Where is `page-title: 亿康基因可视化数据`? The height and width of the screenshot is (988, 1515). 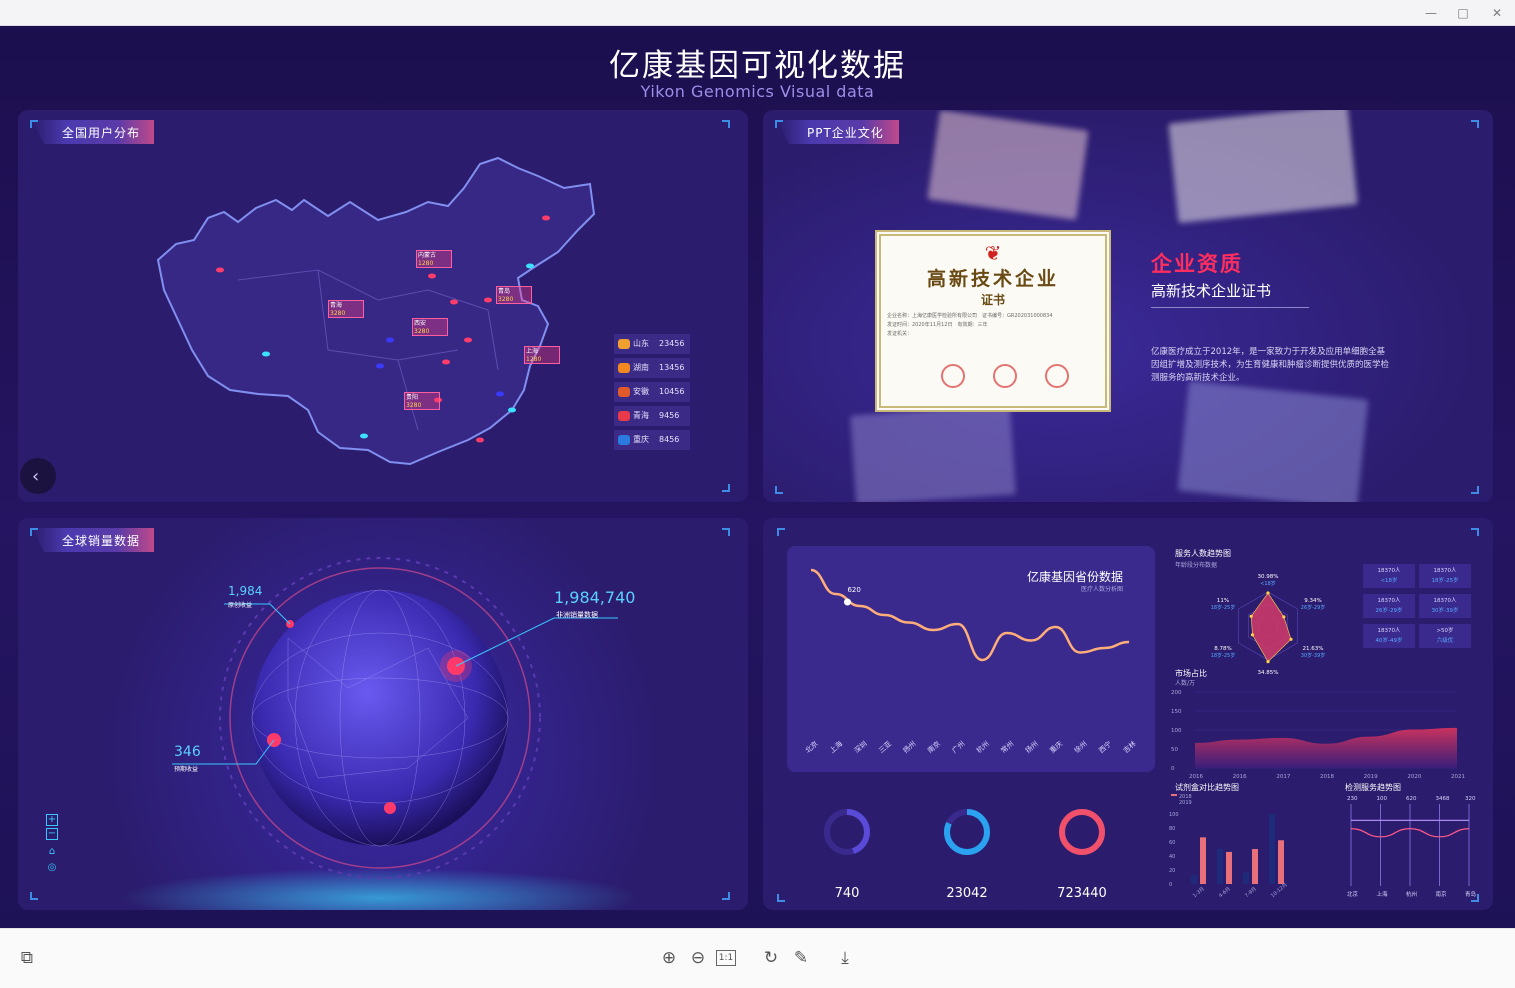 page-title: 亿康基因可视化数据 is located at coordinates (757, 66).